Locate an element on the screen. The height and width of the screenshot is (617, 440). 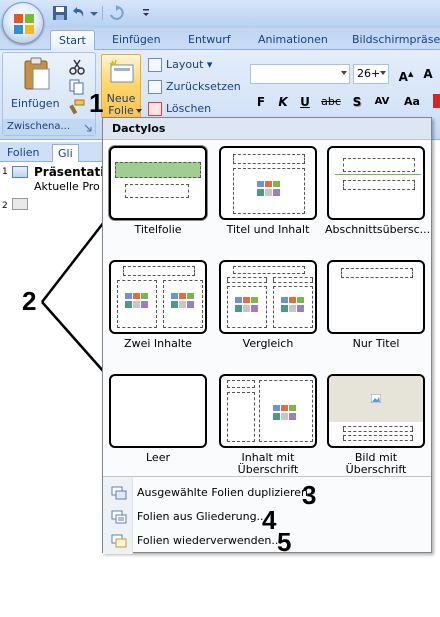
tab-einfuegen: Einfügen is located at coordinates (136, 40).